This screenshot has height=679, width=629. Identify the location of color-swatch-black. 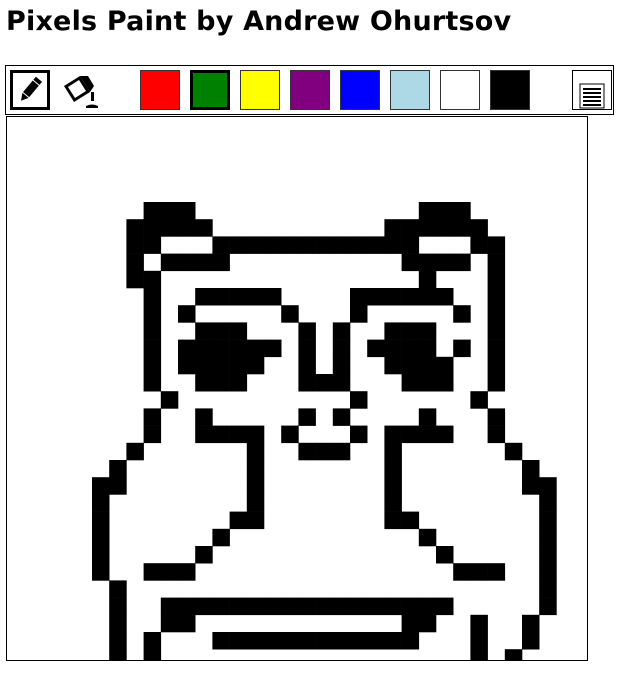
(510, 90).